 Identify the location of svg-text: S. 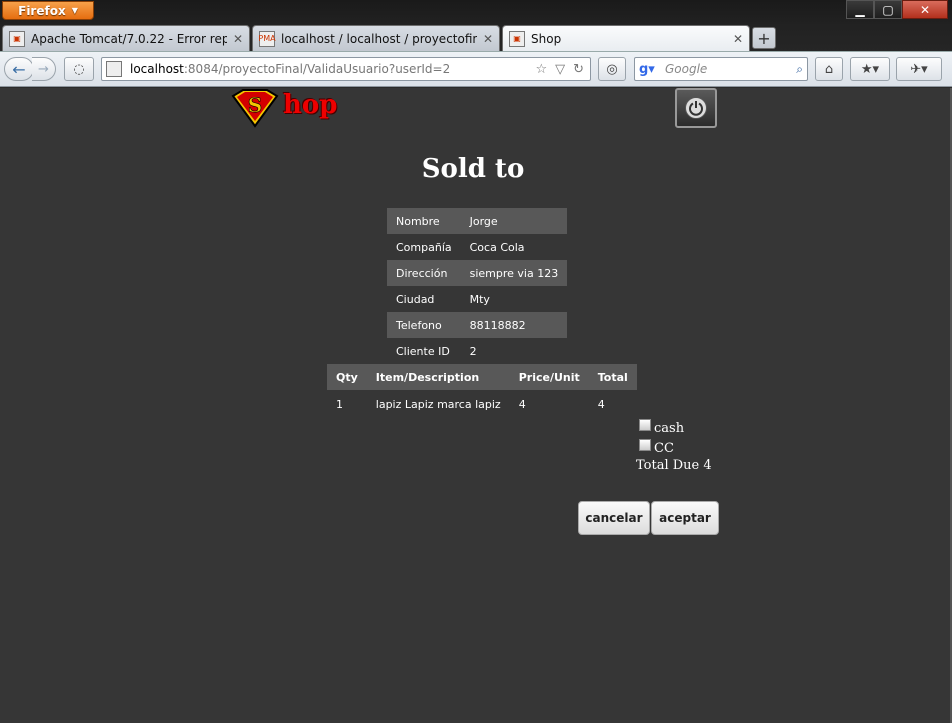
(255, 105).